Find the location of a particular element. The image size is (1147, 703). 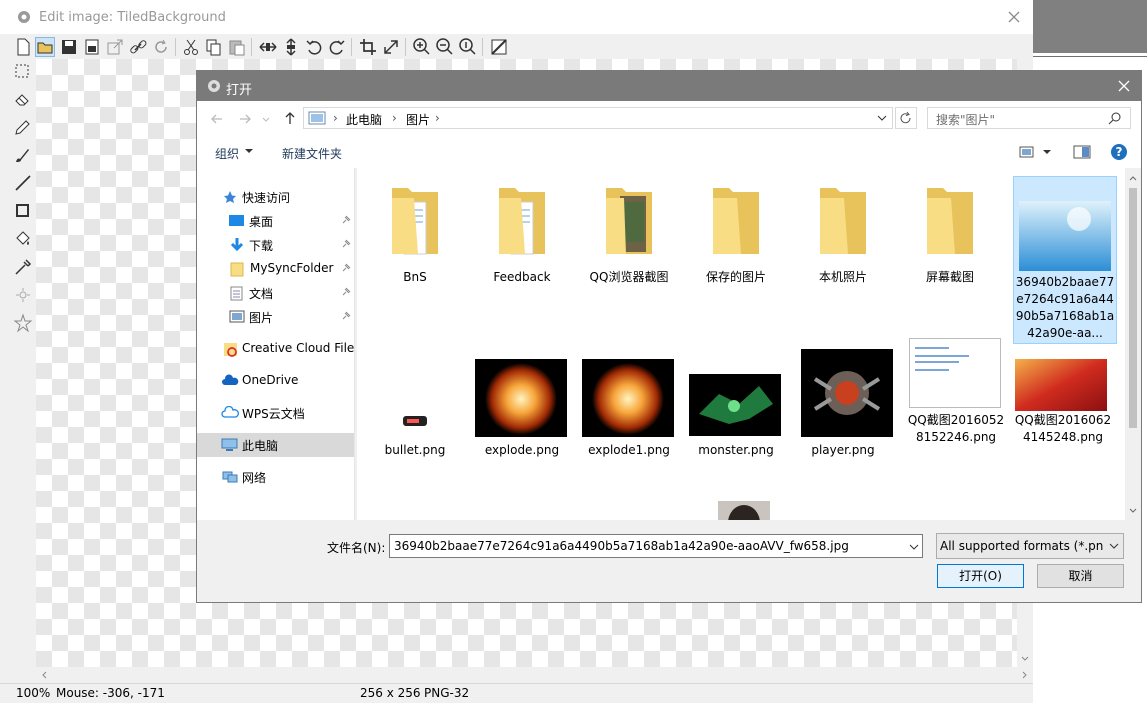

eraser-icon is located at coordinates (23, 99).